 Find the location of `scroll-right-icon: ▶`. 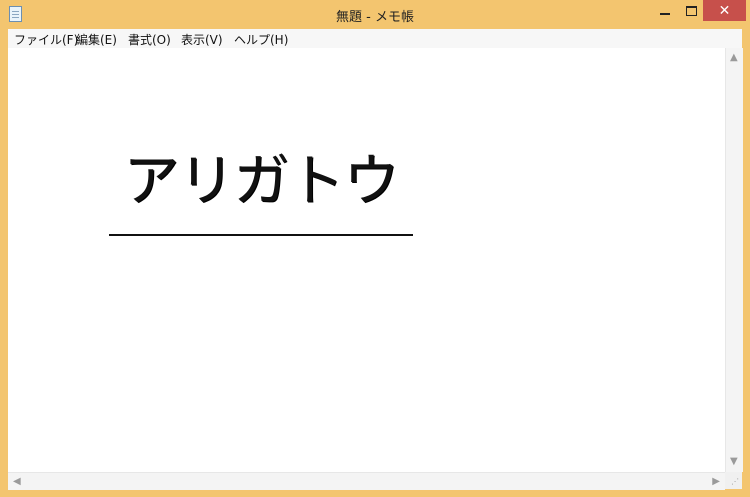

scroll-right-icon: ▶ is located at coordinates (716, 482).